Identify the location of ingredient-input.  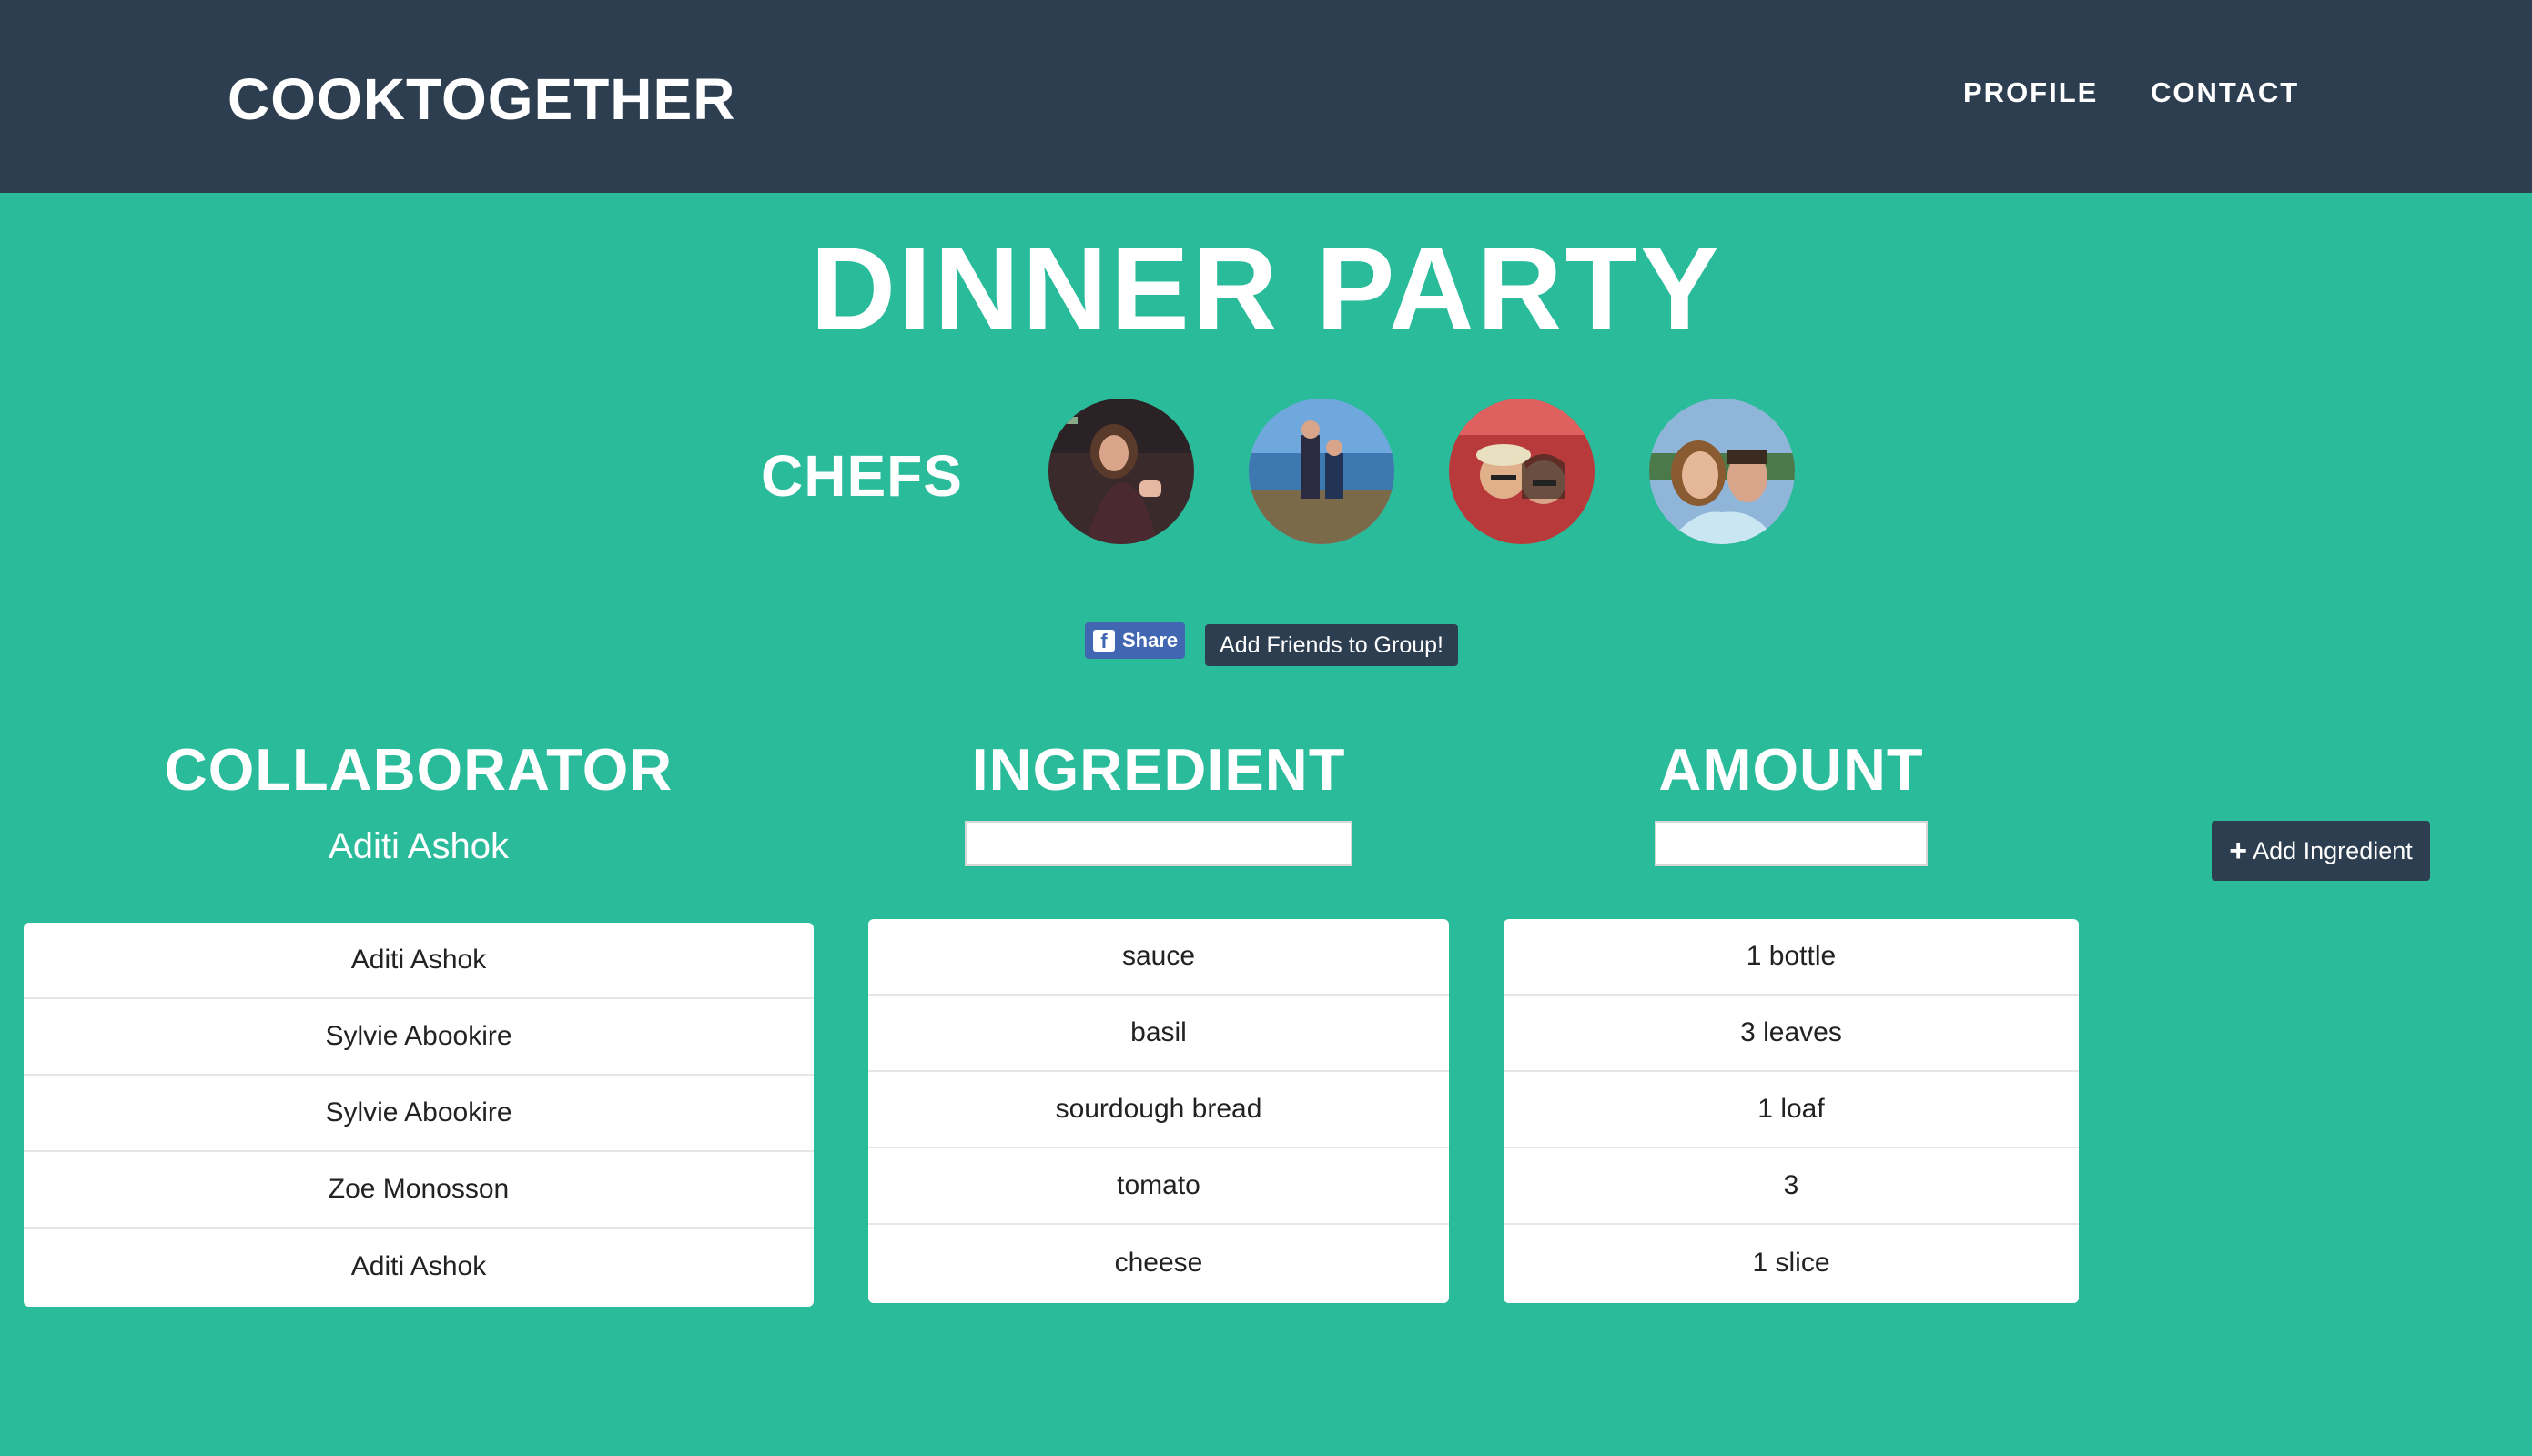
(1158, 844).